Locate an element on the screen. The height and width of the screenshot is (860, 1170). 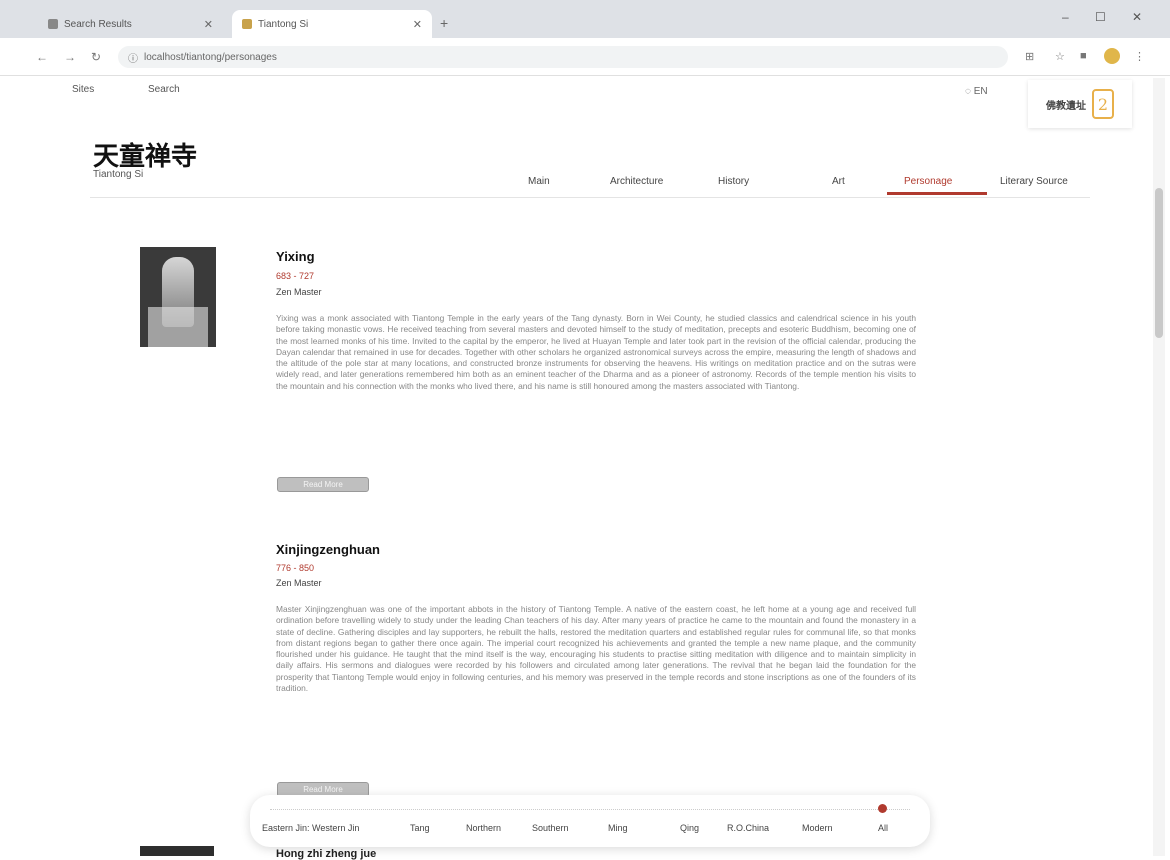
browser-tab-search: Search Results ✕ is located at coordinates (130, 24).